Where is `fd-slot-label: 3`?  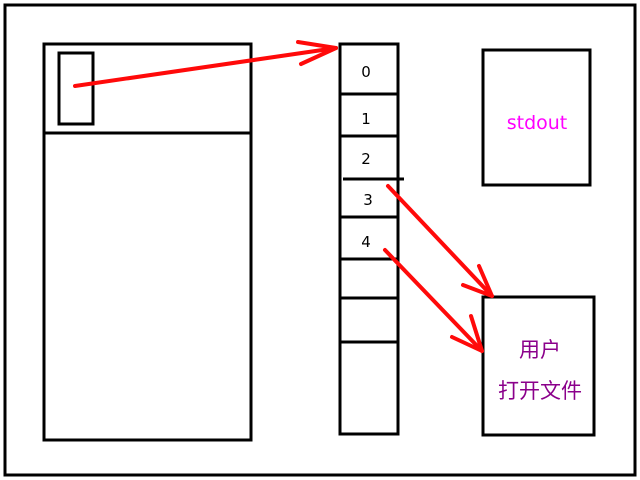
fd-slot-label: 3 is located at coordinates (368, 200).